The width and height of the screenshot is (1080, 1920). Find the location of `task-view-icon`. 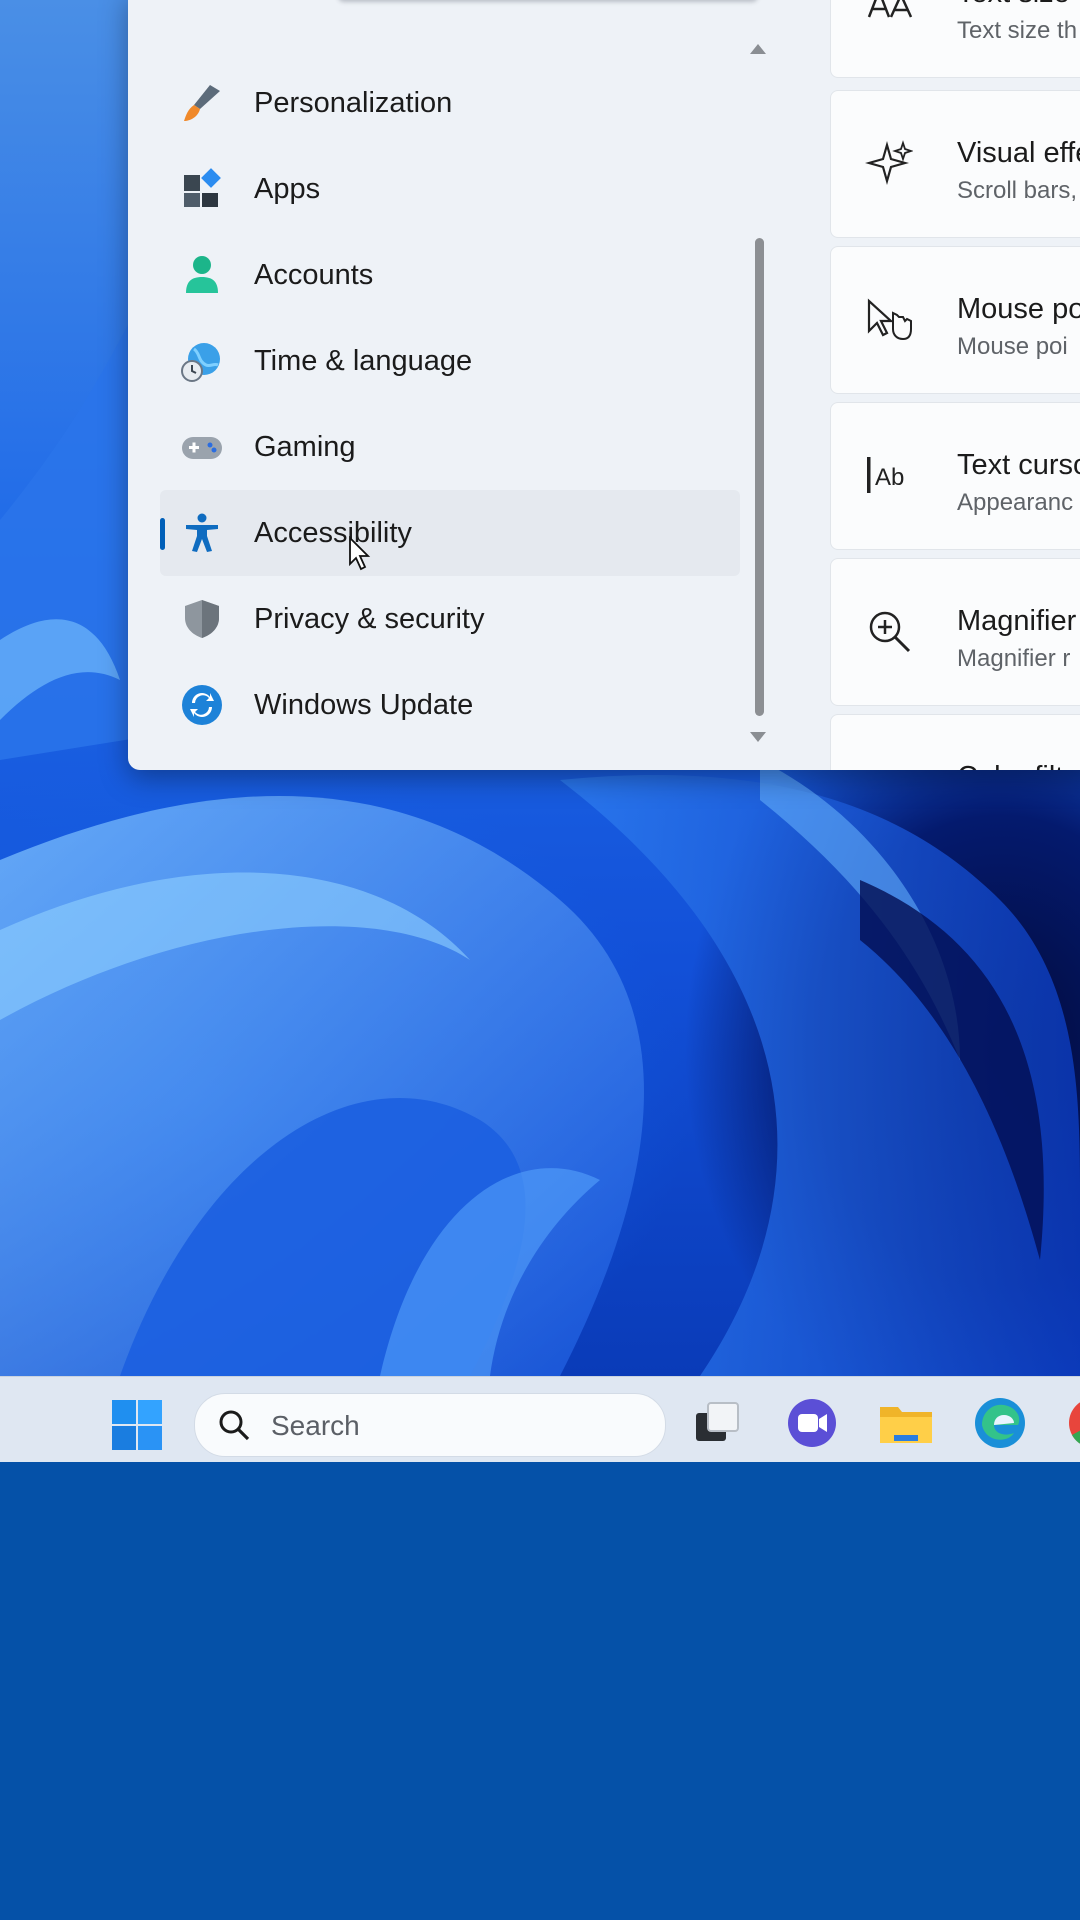

task-view-icon is located at coordinates (718, 1423).